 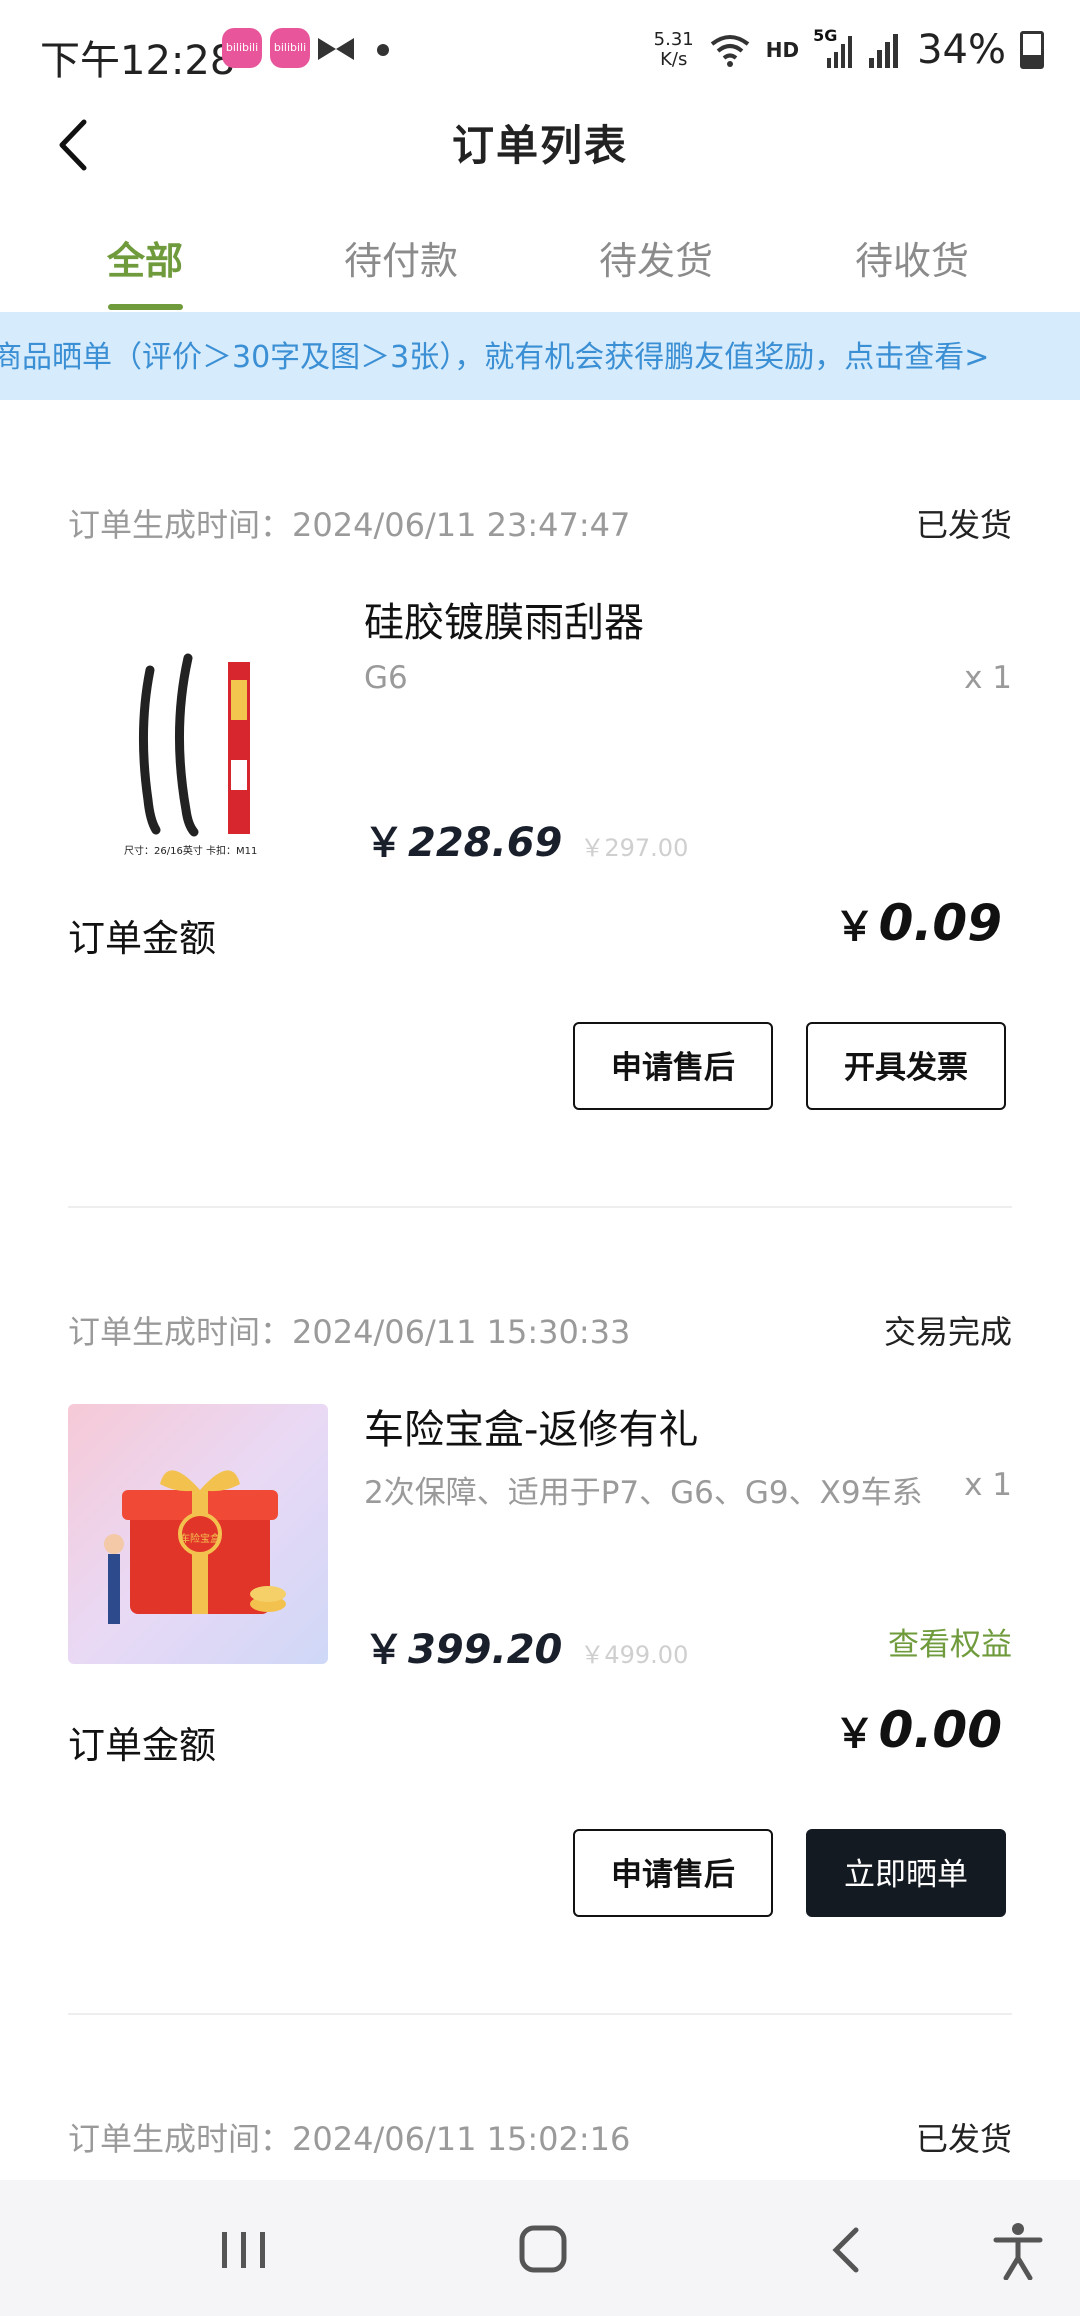 I want to click on active-tab-indicator, so click(x=145, y=307).